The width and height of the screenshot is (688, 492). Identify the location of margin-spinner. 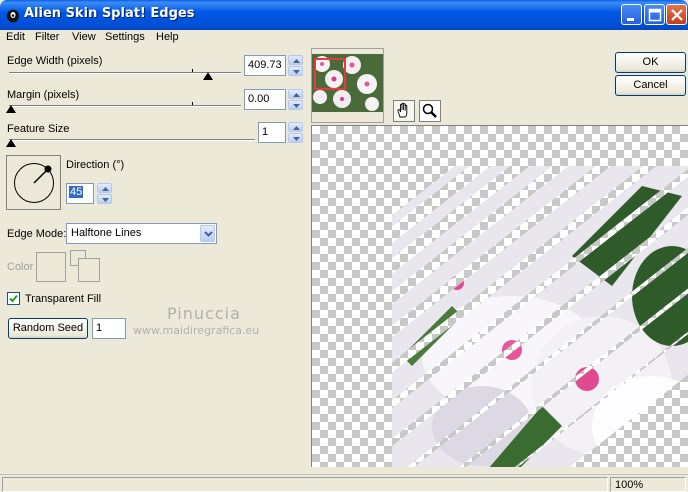
(295, 99).